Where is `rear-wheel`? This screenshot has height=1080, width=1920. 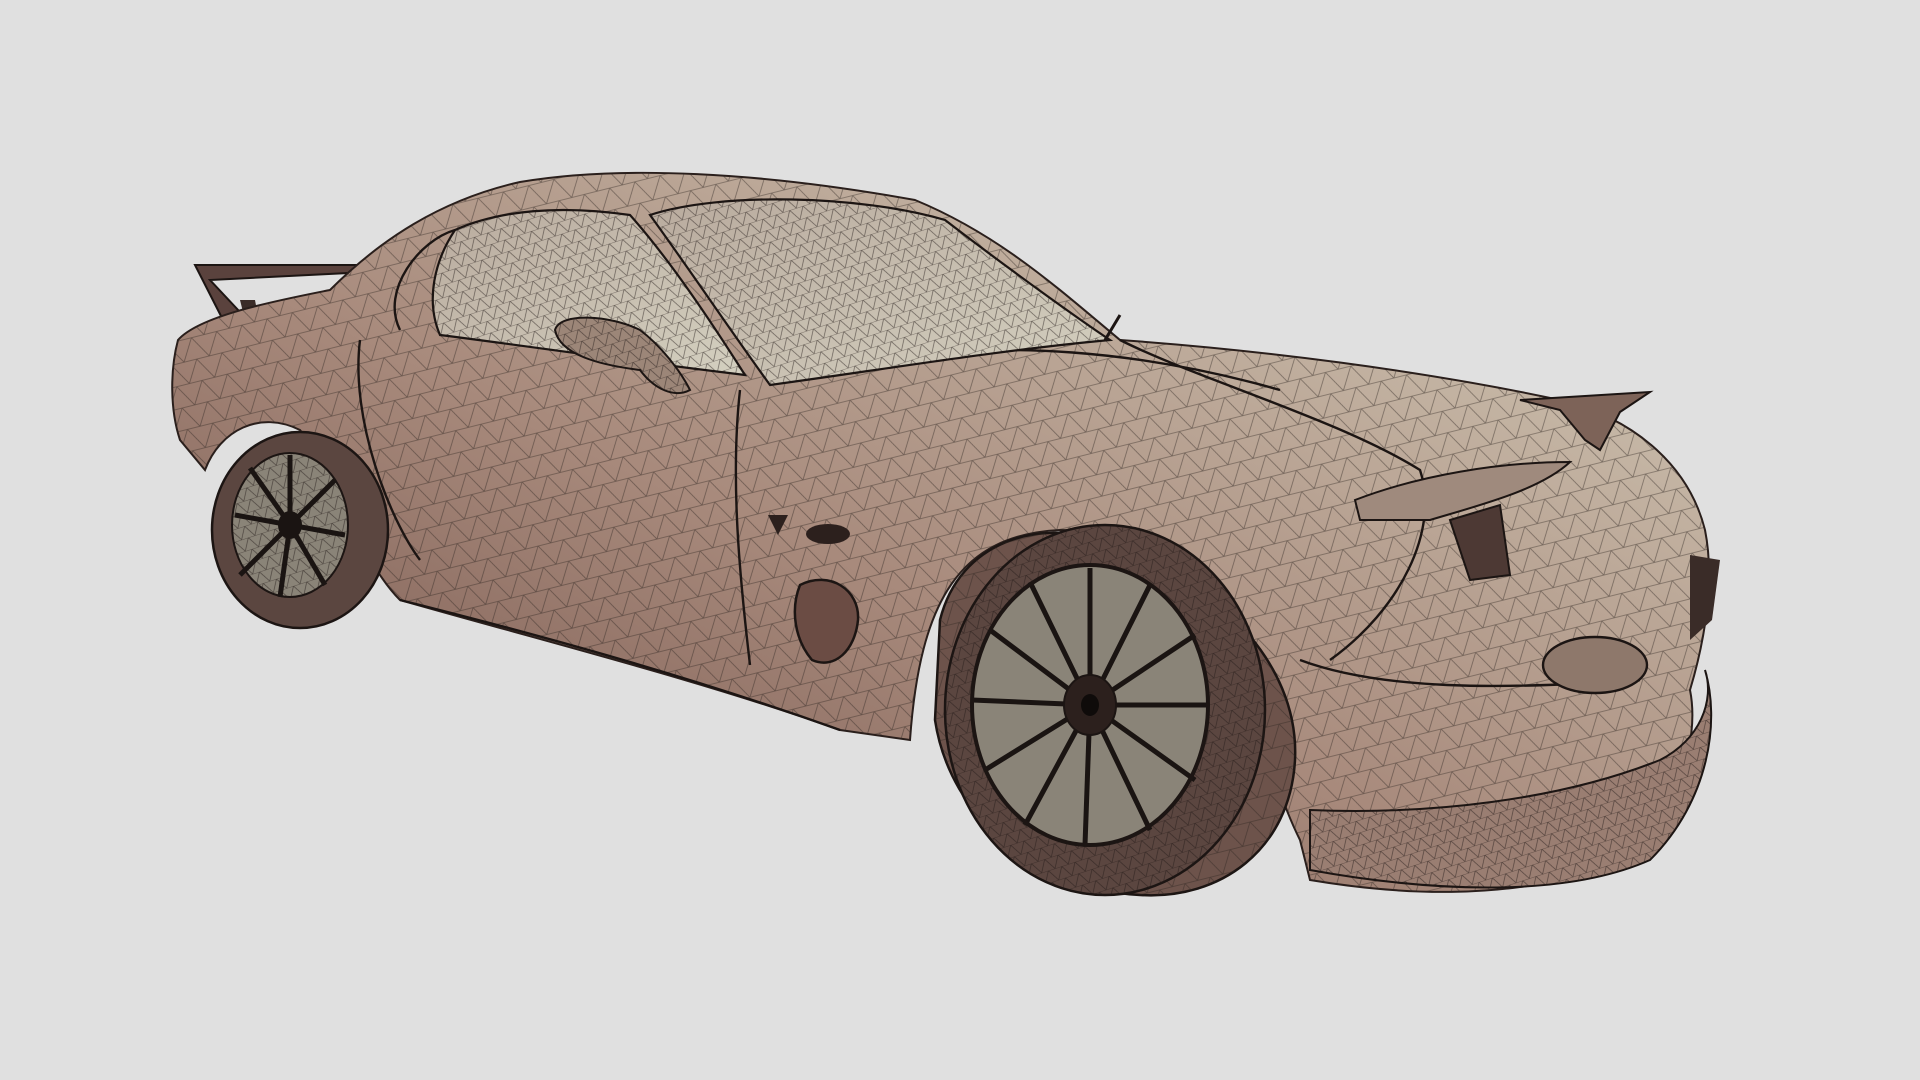
rear-wheel is located at coordinates (300, 530).